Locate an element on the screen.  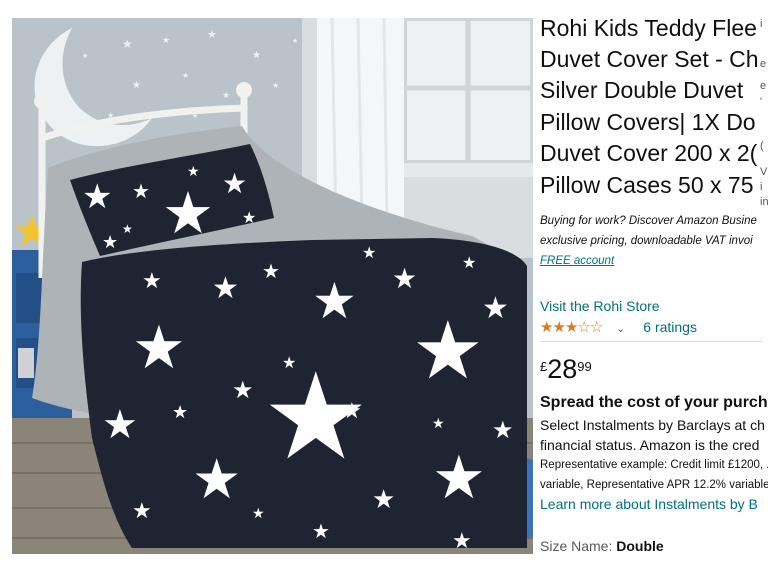
edge-char: ( is located at coordinates (762, 146).